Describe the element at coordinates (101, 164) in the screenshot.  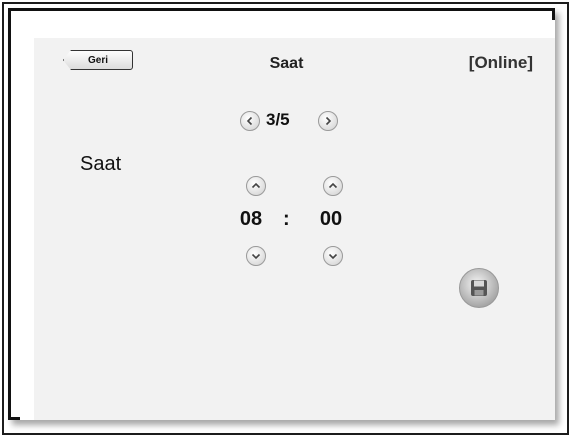
I see `setting-label: Saat` at that location.